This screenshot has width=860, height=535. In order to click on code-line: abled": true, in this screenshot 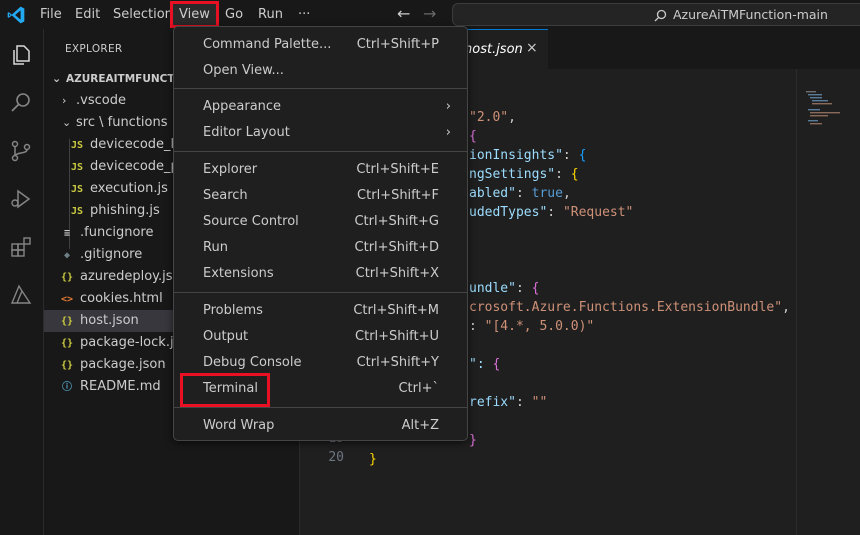, I will do `click(520, 193)`.